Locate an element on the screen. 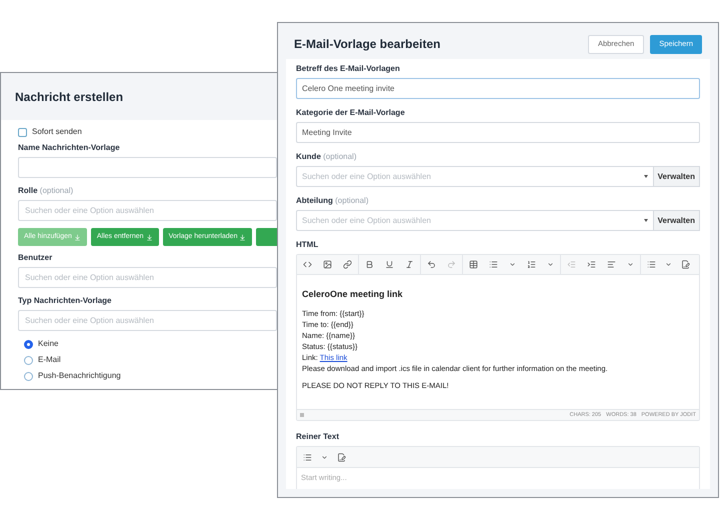  image-icon is located at coordinates (327, 264).